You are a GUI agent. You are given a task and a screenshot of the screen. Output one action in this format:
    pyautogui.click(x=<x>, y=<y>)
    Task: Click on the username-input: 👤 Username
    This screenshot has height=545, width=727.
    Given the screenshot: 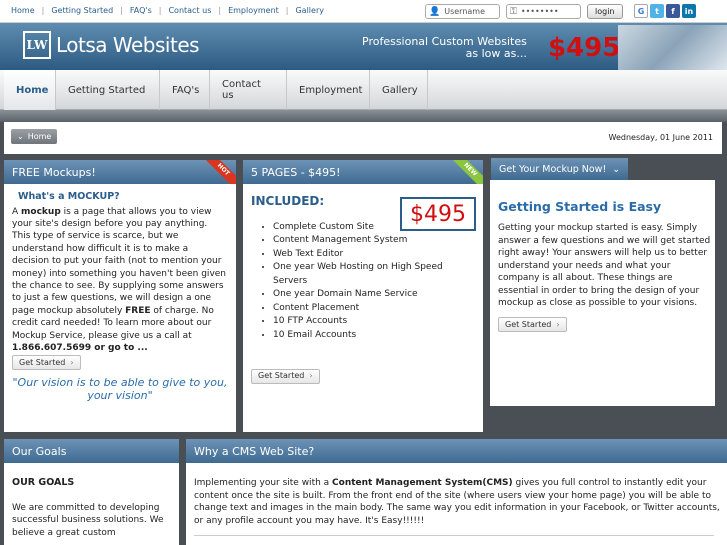 What is the action you would take?
    pyautogui.click(x=462, y=11)
    